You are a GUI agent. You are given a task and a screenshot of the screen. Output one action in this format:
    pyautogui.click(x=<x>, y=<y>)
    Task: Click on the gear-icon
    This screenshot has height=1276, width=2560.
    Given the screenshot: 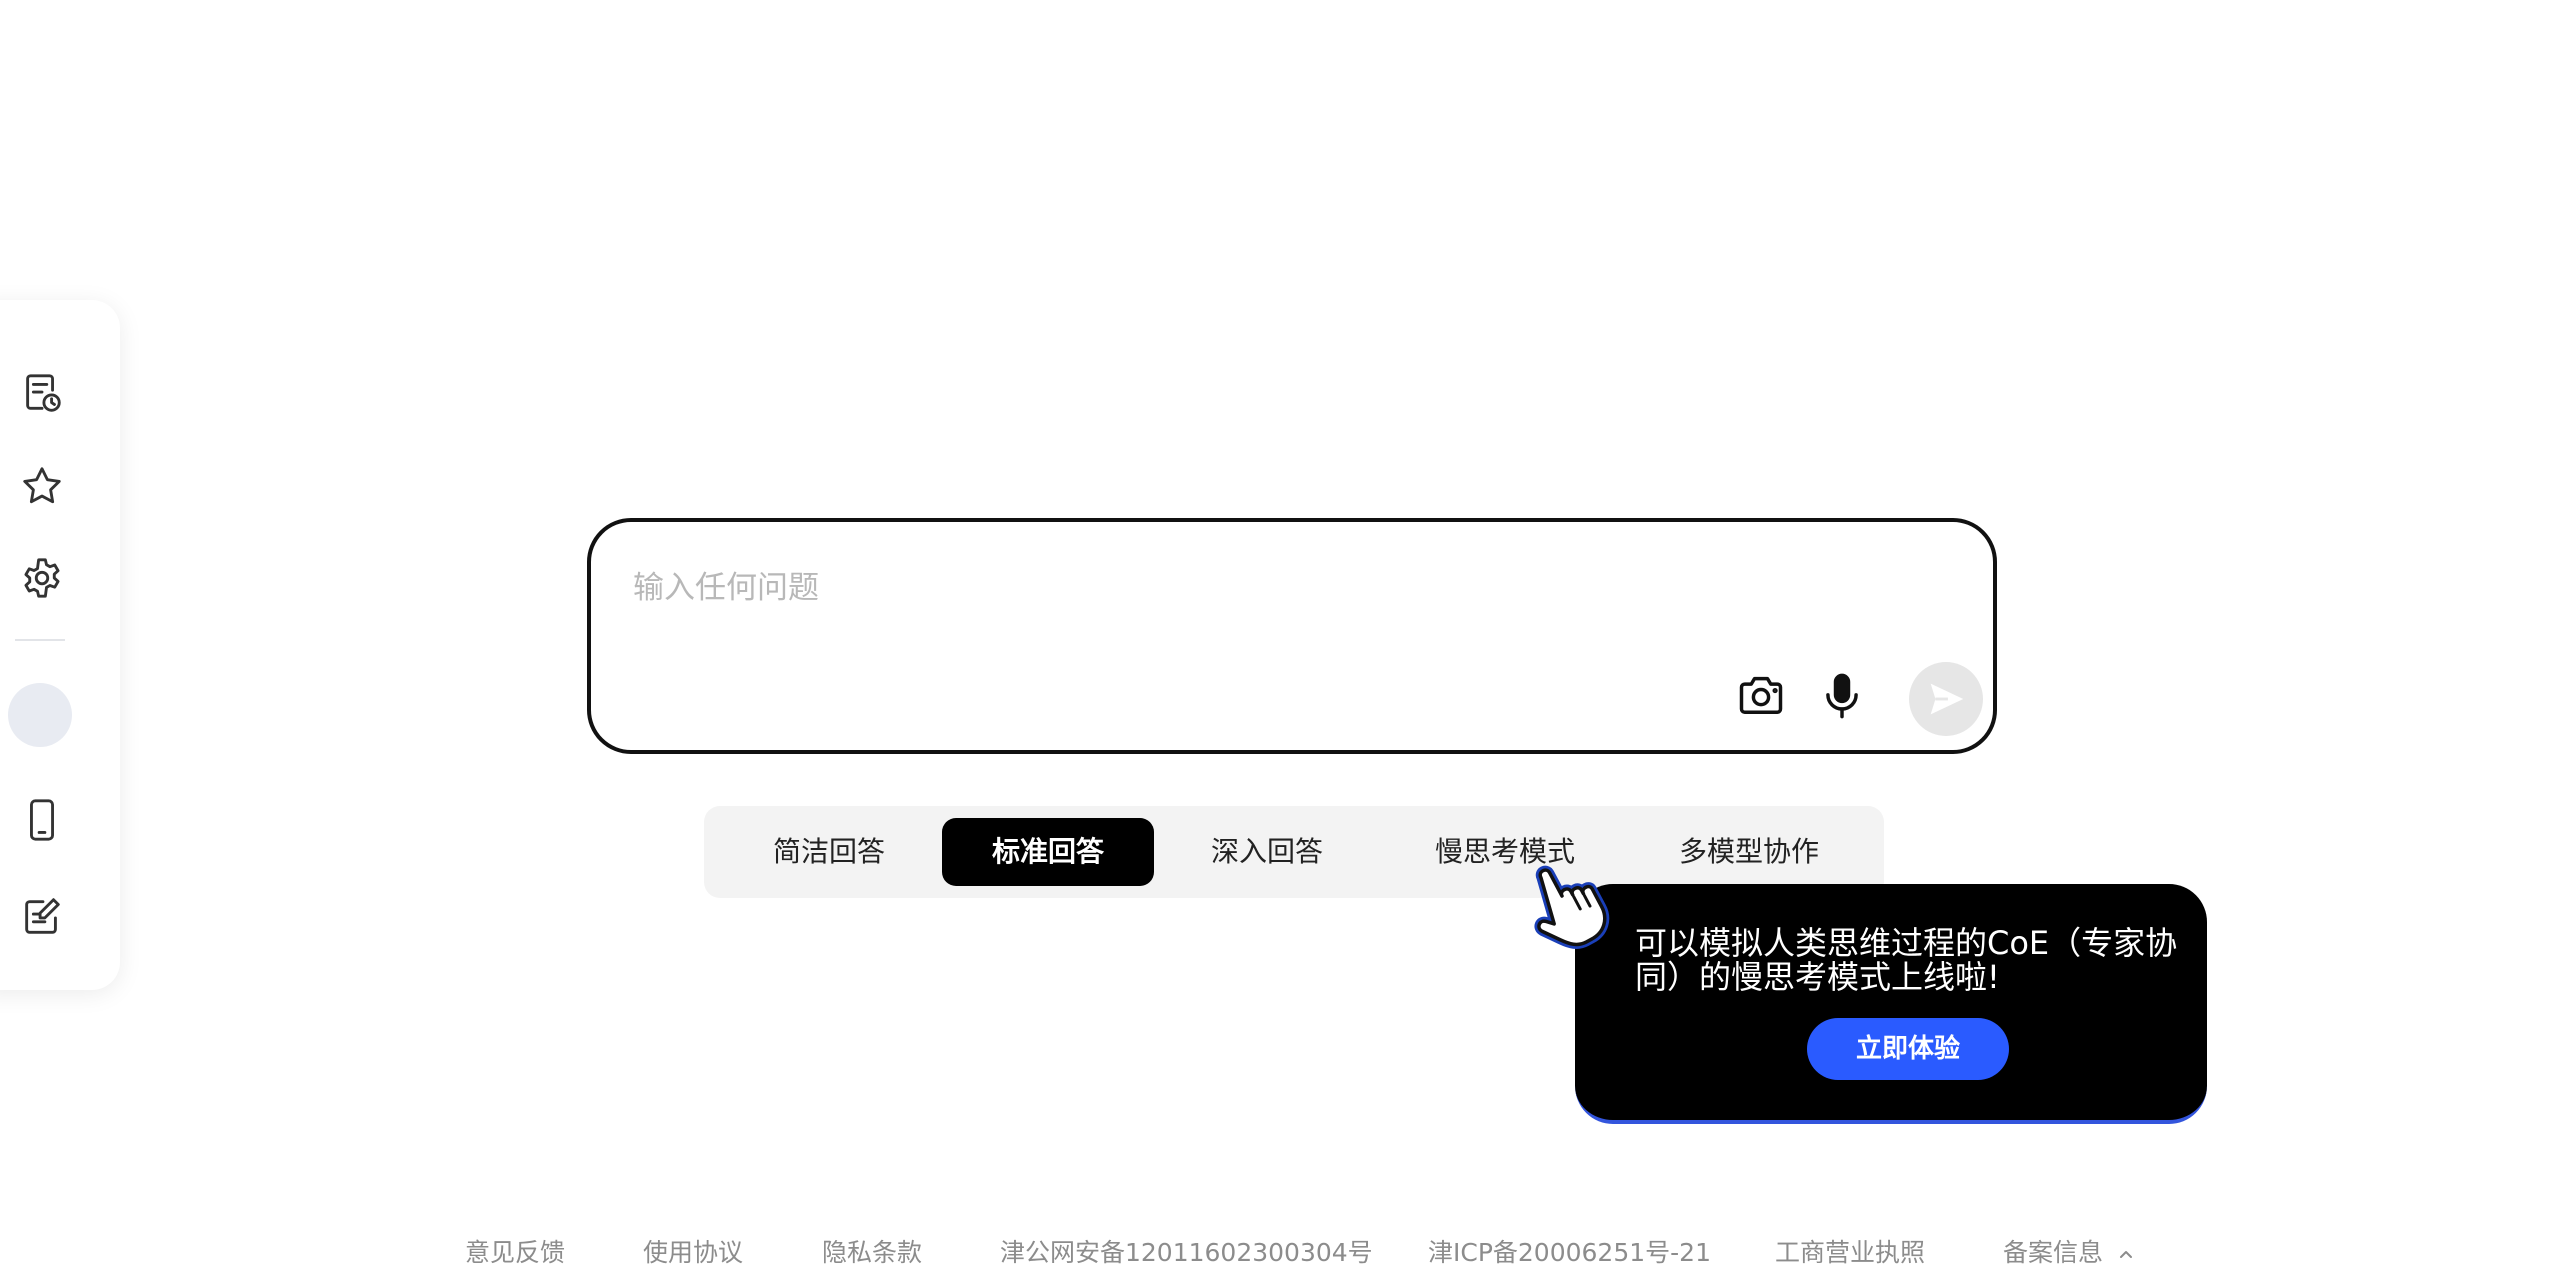 What is the action you would take?
    pyautogui.click(x=42, y=578)
    